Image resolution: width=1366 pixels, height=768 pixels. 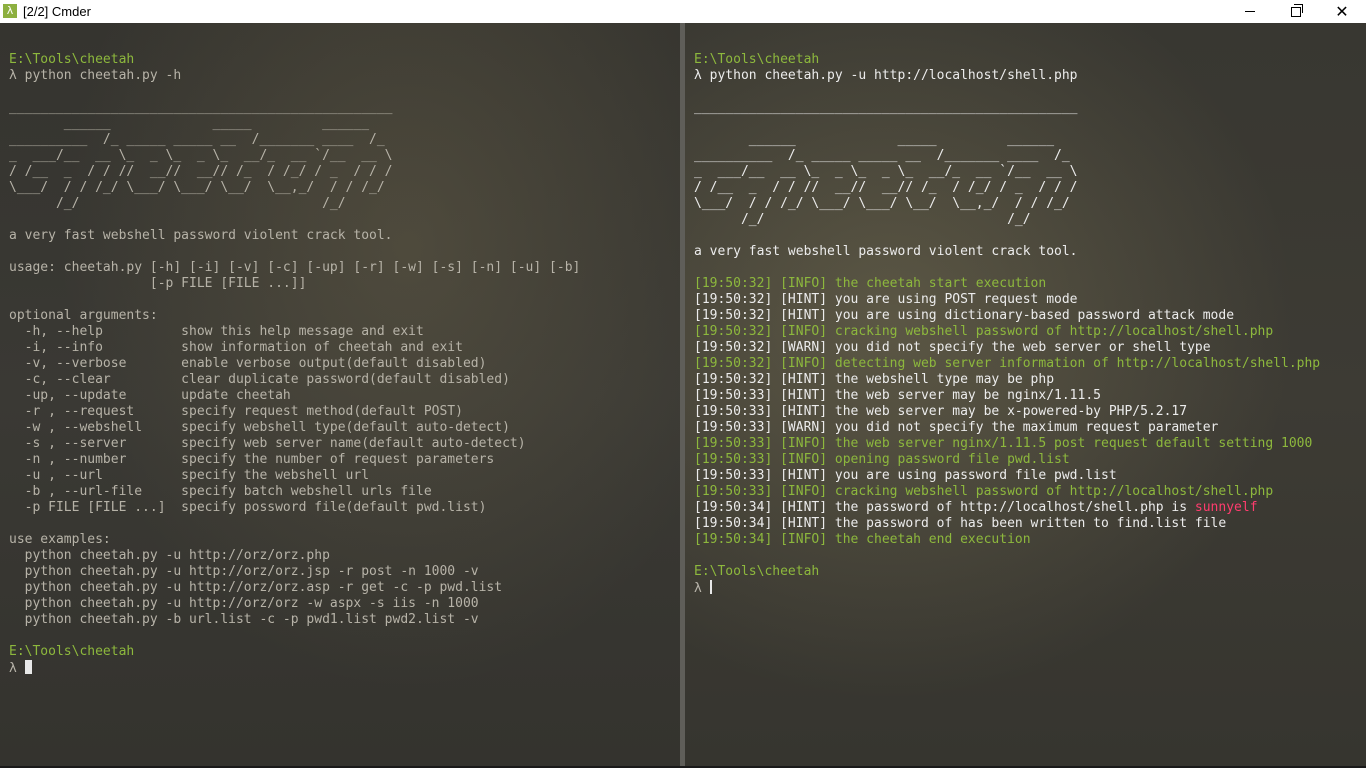 I want to click on command-line: λ python cheetah.py -h, so click(x=95, y=75).